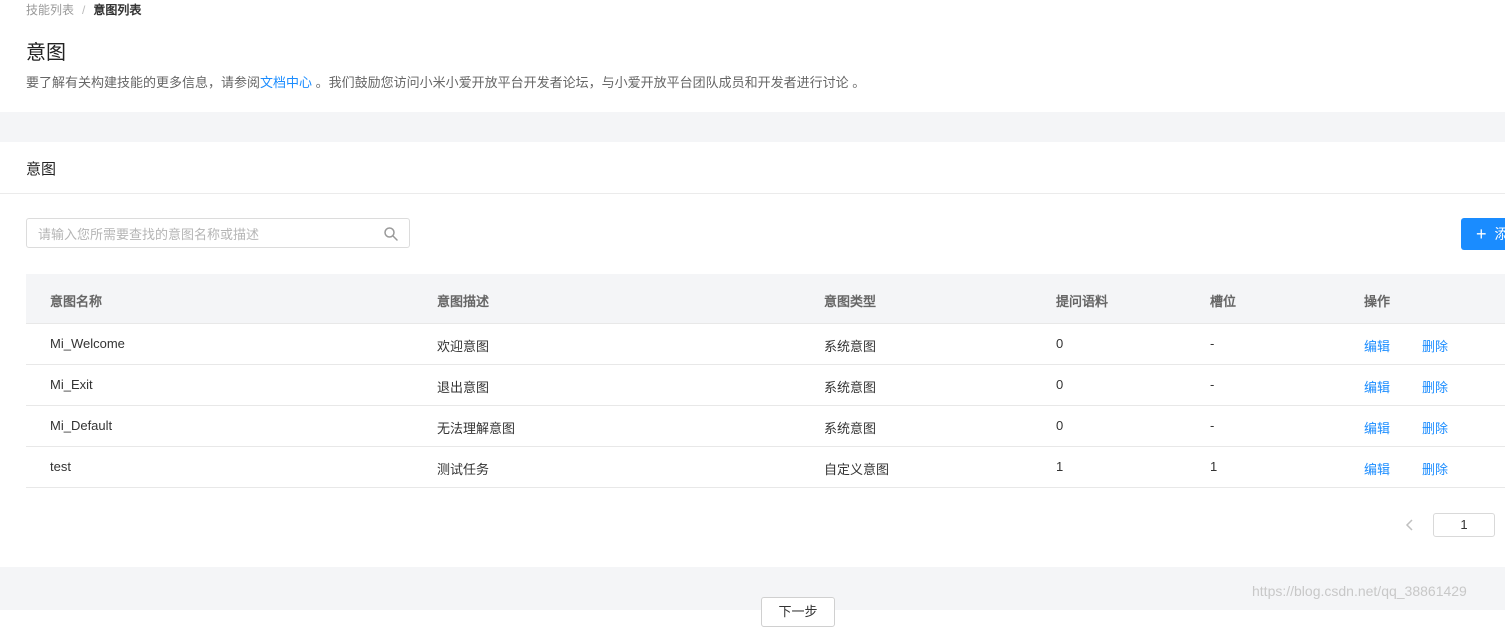  I want to click on column-header-utterances: 提问语料, so click(1082, 301).